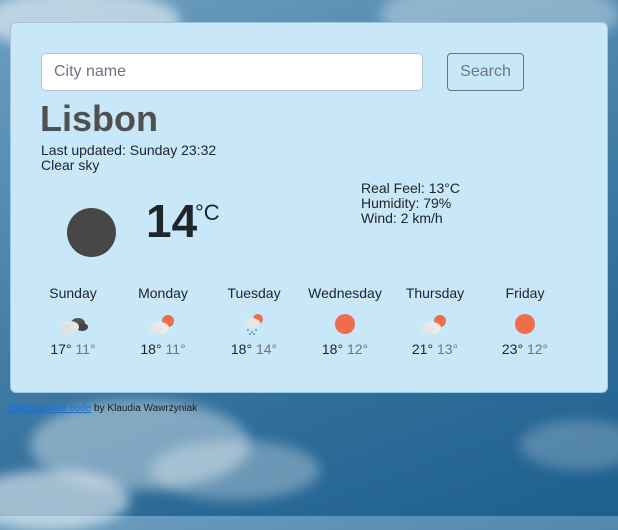  Describe the element at coordinates (447, 349) in the screenshot. I see `forecast-min: 13°` at that location.